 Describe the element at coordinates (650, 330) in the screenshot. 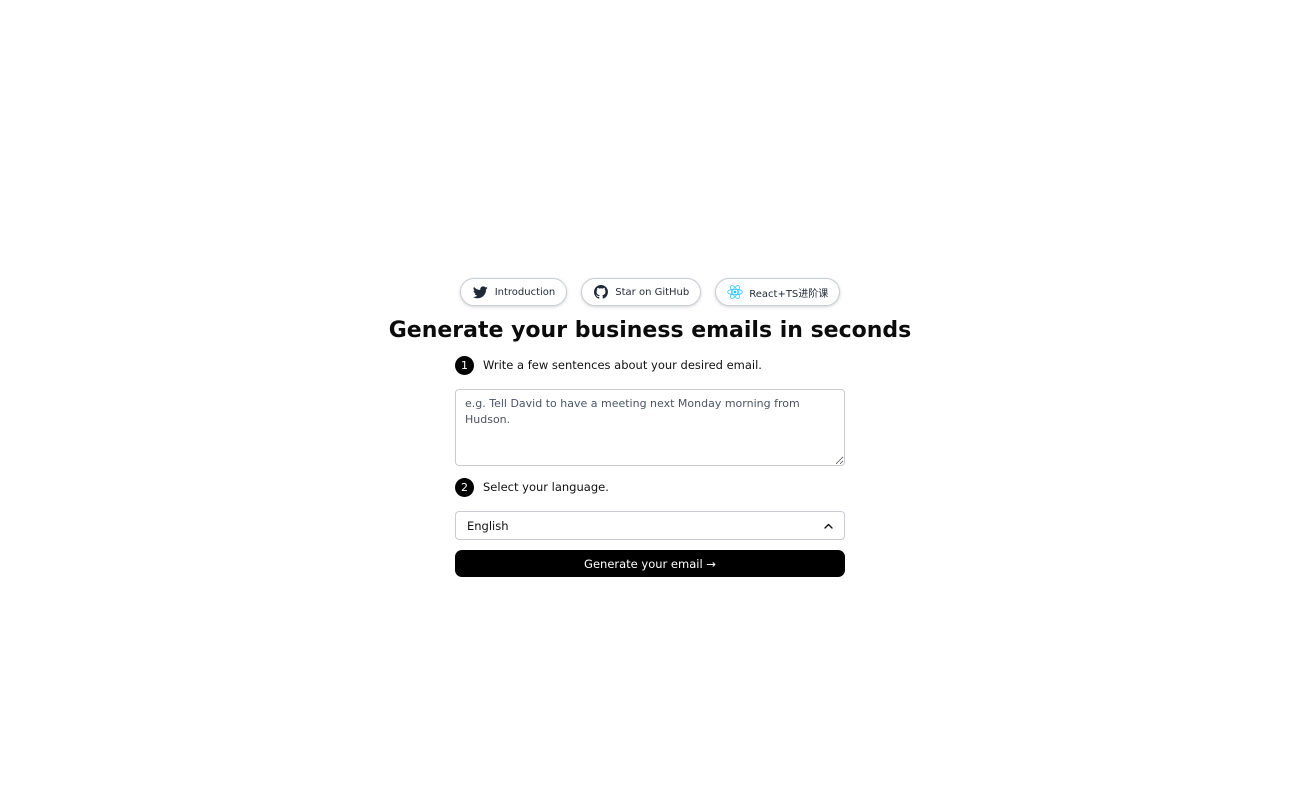

I see `page-title: Generate your business emails in seconds` at that location.